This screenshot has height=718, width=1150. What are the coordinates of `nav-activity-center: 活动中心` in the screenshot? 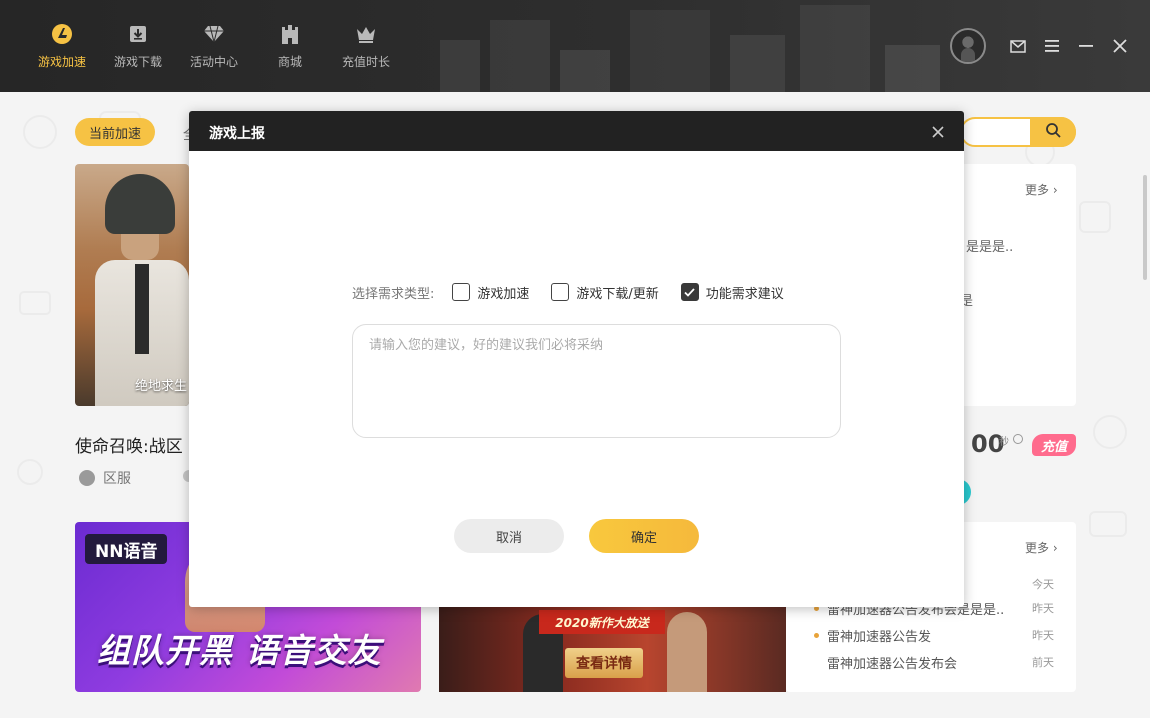 It's located at (214, 46).